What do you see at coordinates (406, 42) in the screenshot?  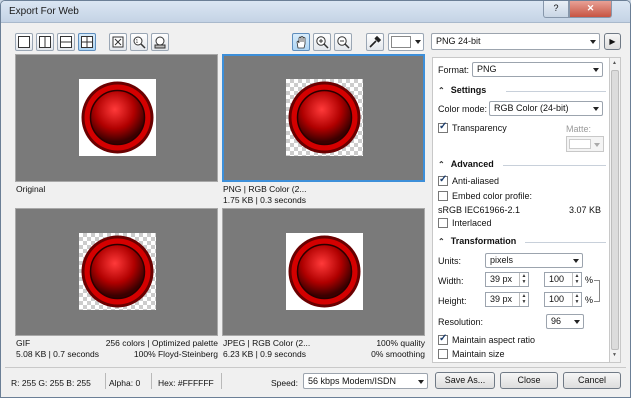 I see `matte-color-picker` at bounding box center [406, 42].